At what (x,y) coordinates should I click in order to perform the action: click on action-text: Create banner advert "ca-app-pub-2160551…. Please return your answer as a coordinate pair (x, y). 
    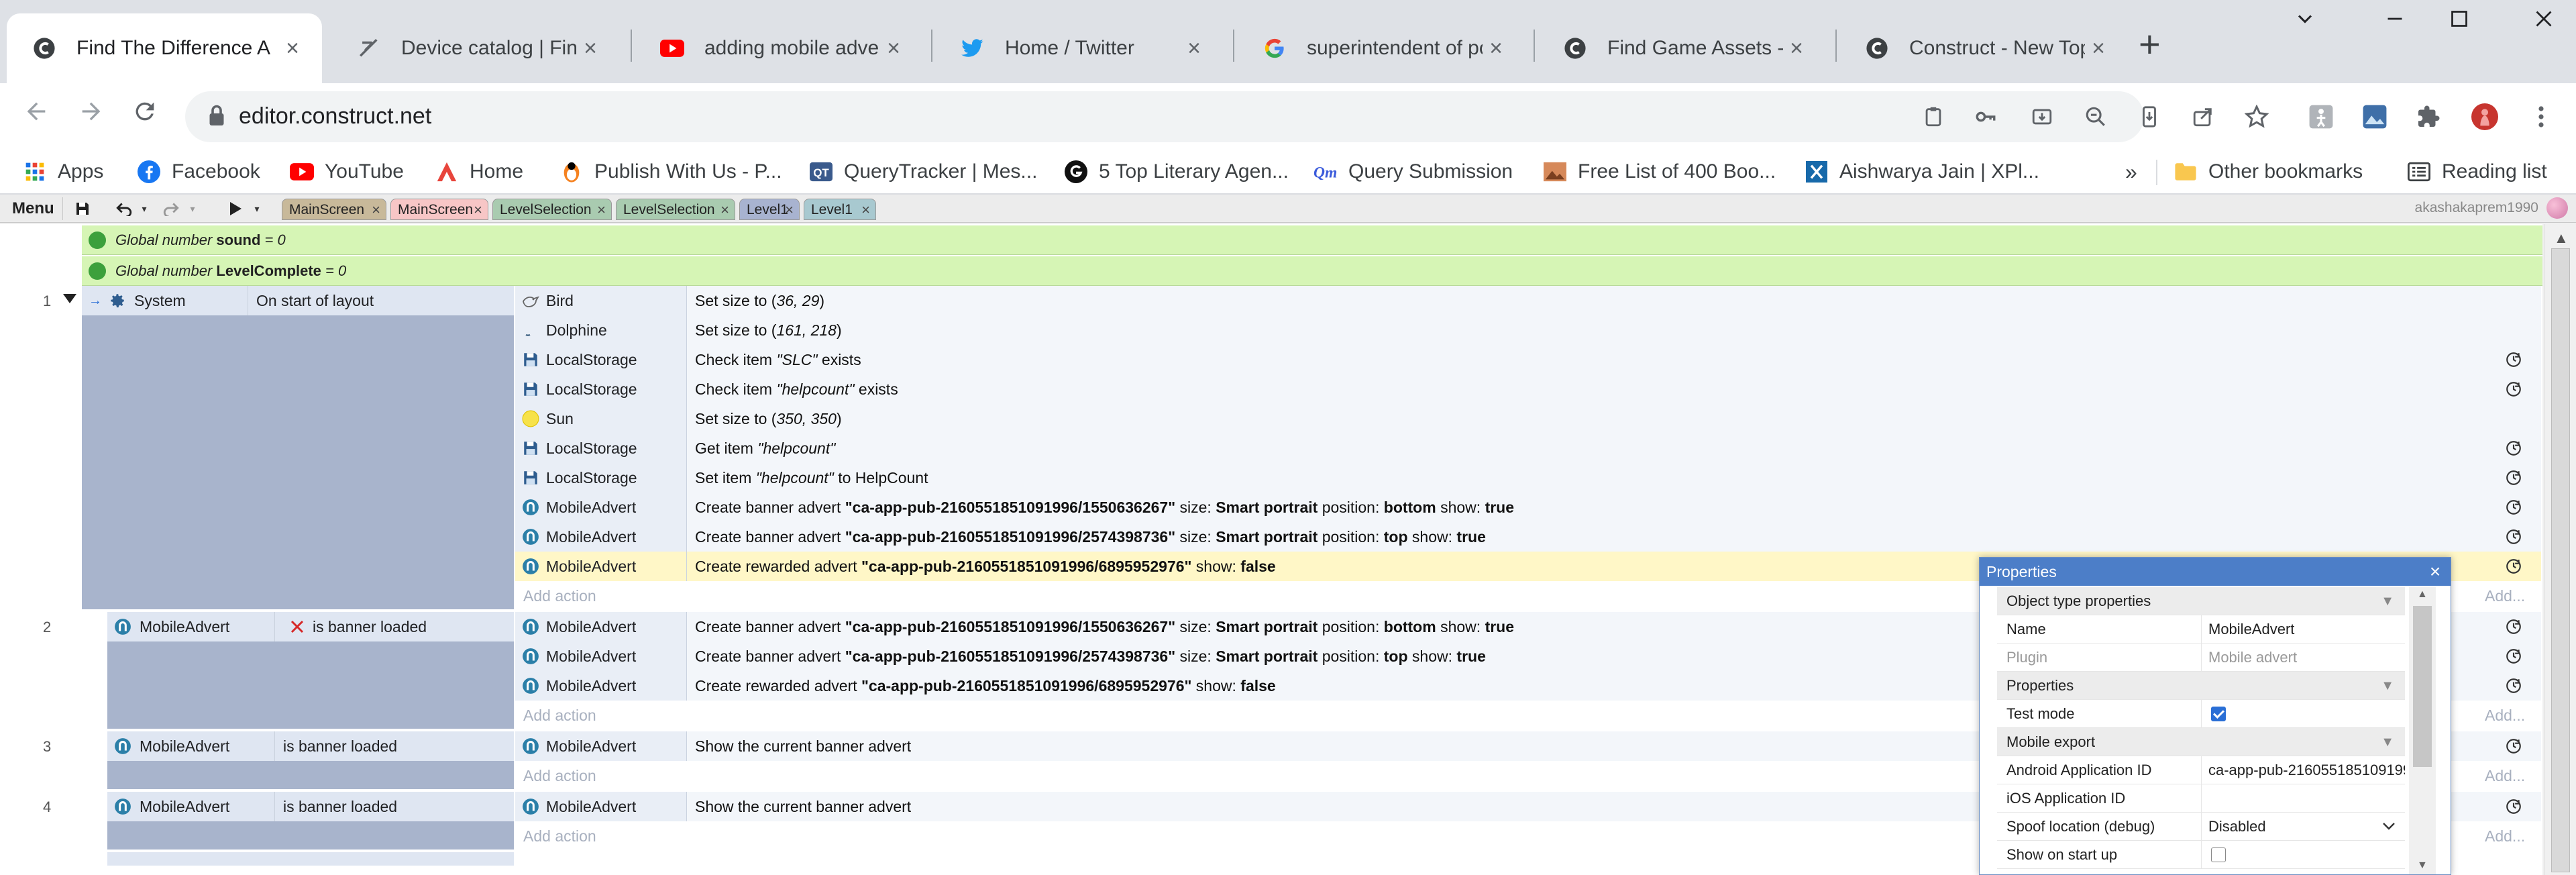
    Looking at the image, I should click on (1614, 507).